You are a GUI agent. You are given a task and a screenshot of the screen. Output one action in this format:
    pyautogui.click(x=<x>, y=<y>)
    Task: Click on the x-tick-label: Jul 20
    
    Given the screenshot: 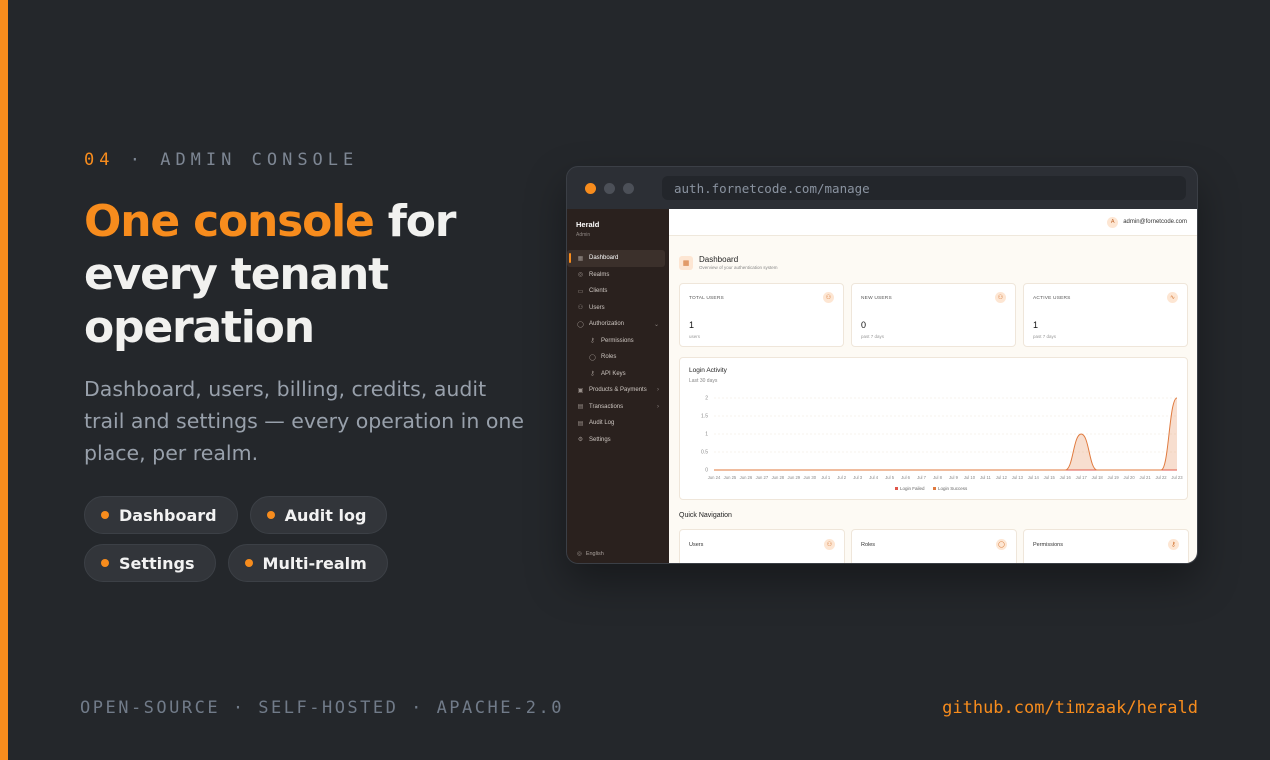 What is the action you would take?
    pyautogui.click(x=1130, y=477)
    